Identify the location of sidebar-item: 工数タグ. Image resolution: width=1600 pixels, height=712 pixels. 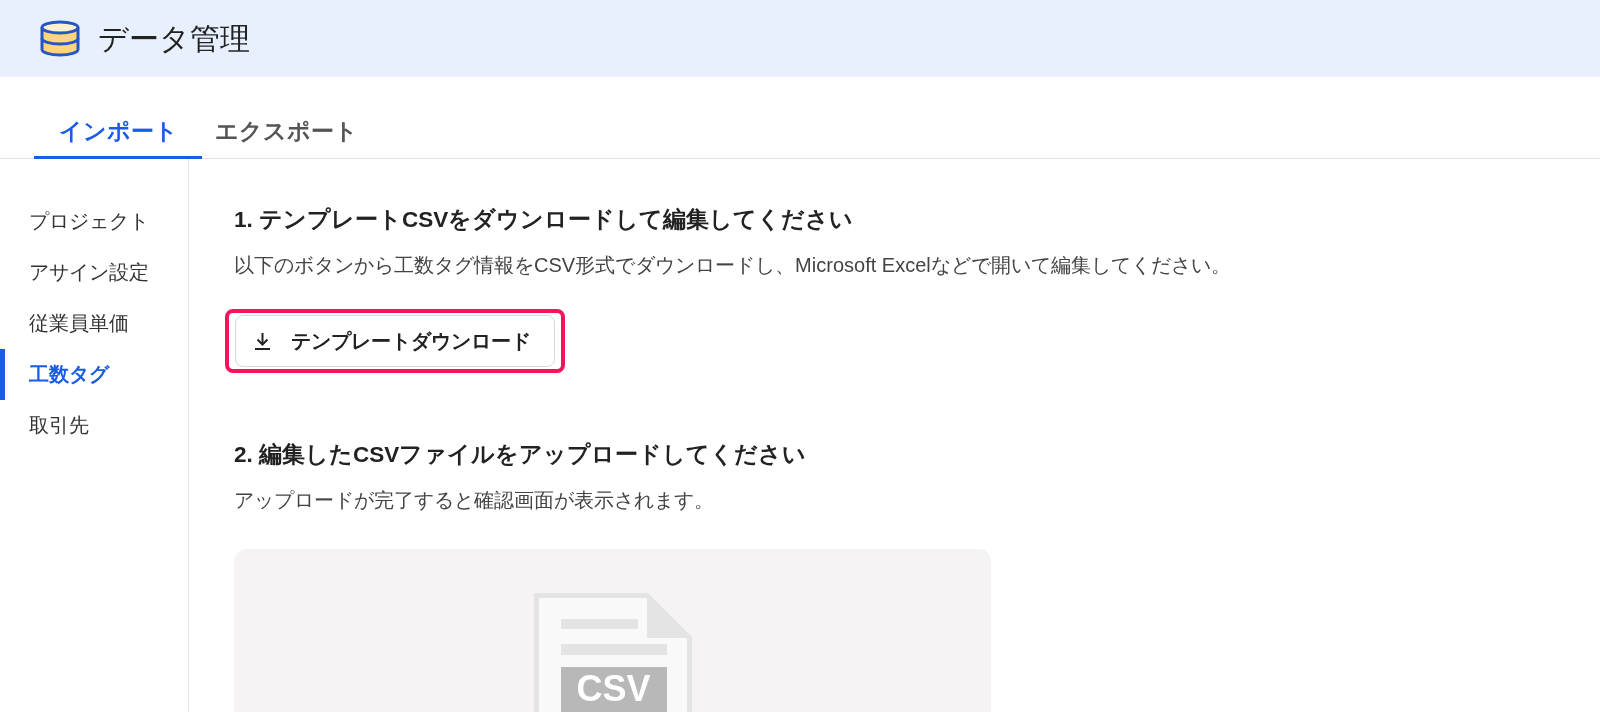
(94, 374).